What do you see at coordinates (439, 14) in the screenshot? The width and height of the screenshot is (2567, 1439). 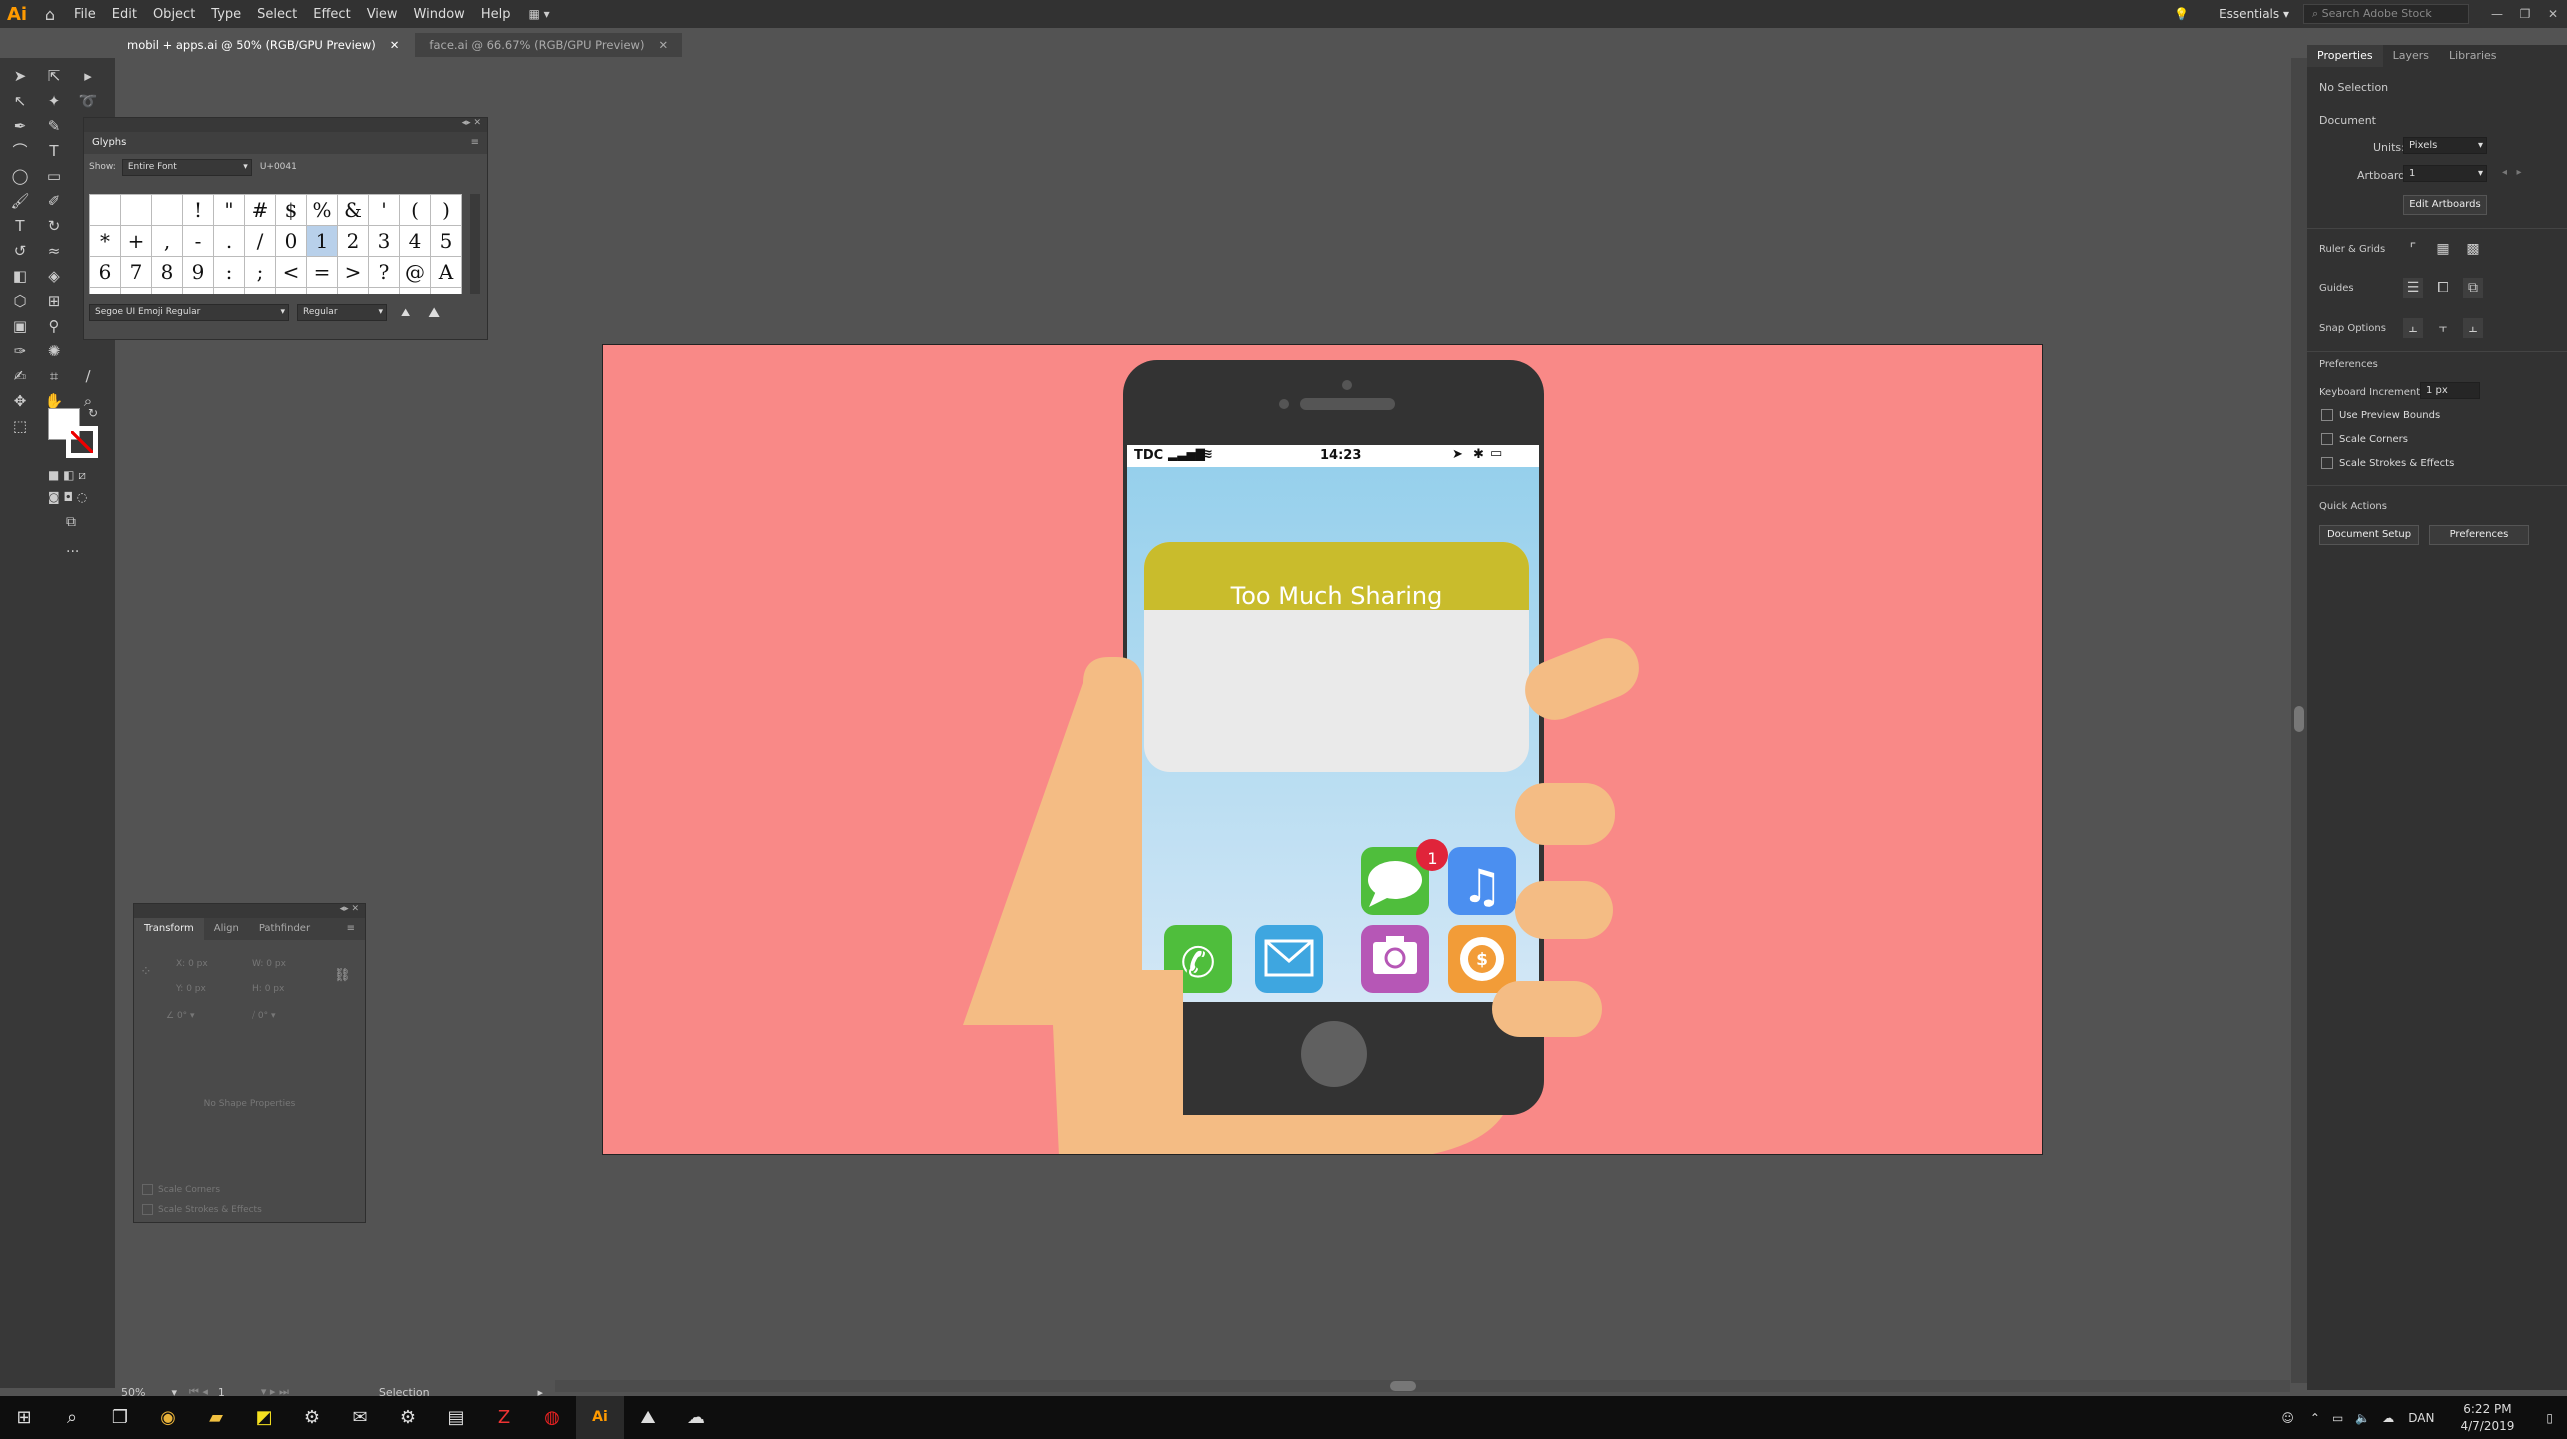 I see `menu-window: Window` at bounding box center [439, 14].